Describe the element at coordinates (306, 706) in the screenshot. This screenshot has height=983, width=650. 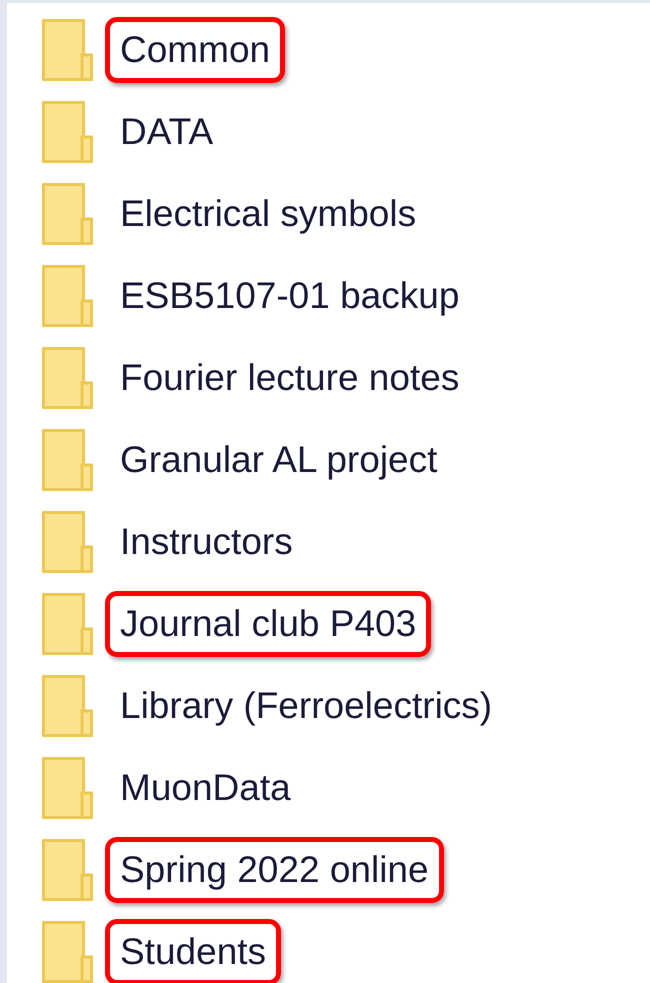
I see `folder-name: Library (Ferroelectrics)` at that location.